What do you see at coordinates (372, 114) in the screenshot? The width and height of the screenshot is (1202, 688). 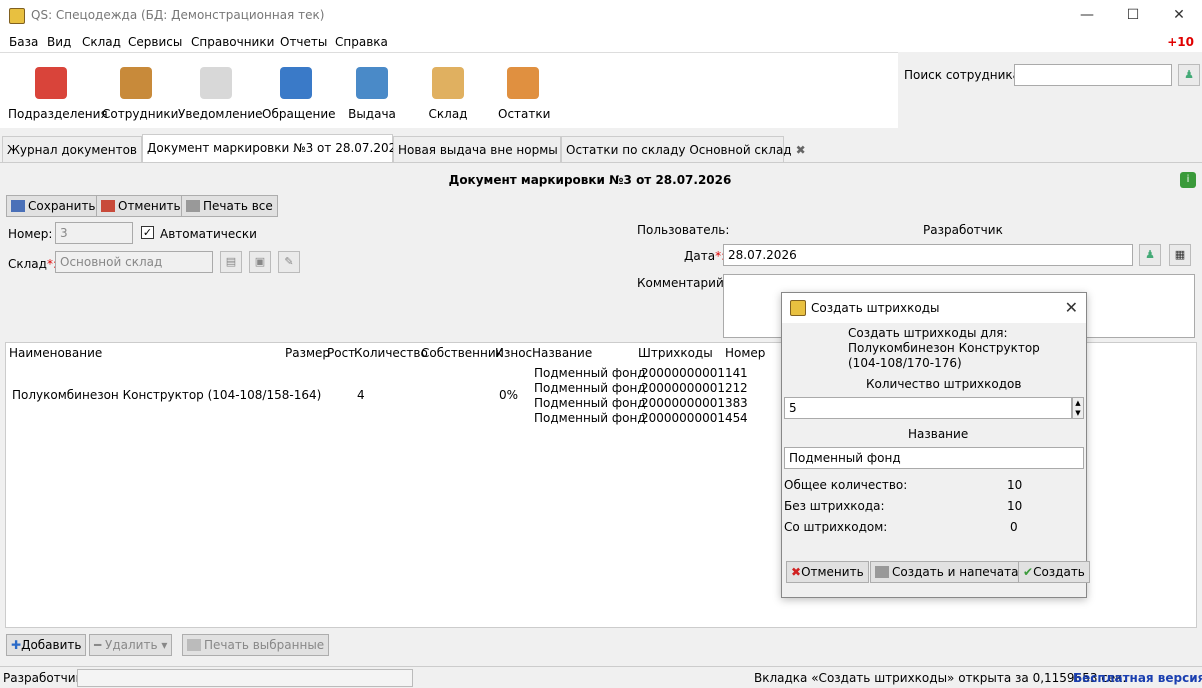 I see `toolbar-label: Выдача` at bounding box center [372, 114].